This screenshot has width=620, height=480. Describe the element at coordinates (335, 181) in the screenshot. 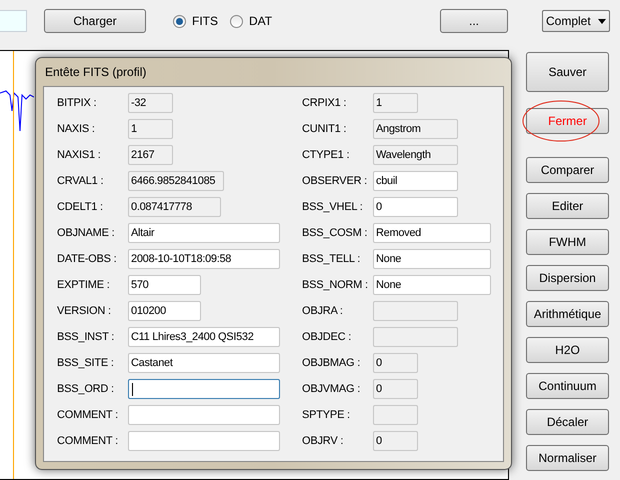

I see `field-label: OBSERVER :` at that location.